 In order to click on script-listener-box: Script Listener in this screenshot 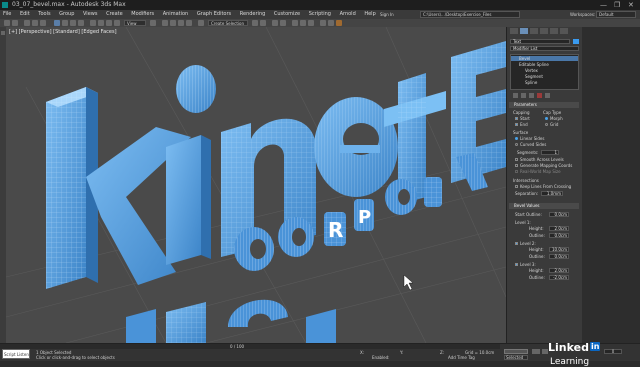, I will do `click(16, 354)`.